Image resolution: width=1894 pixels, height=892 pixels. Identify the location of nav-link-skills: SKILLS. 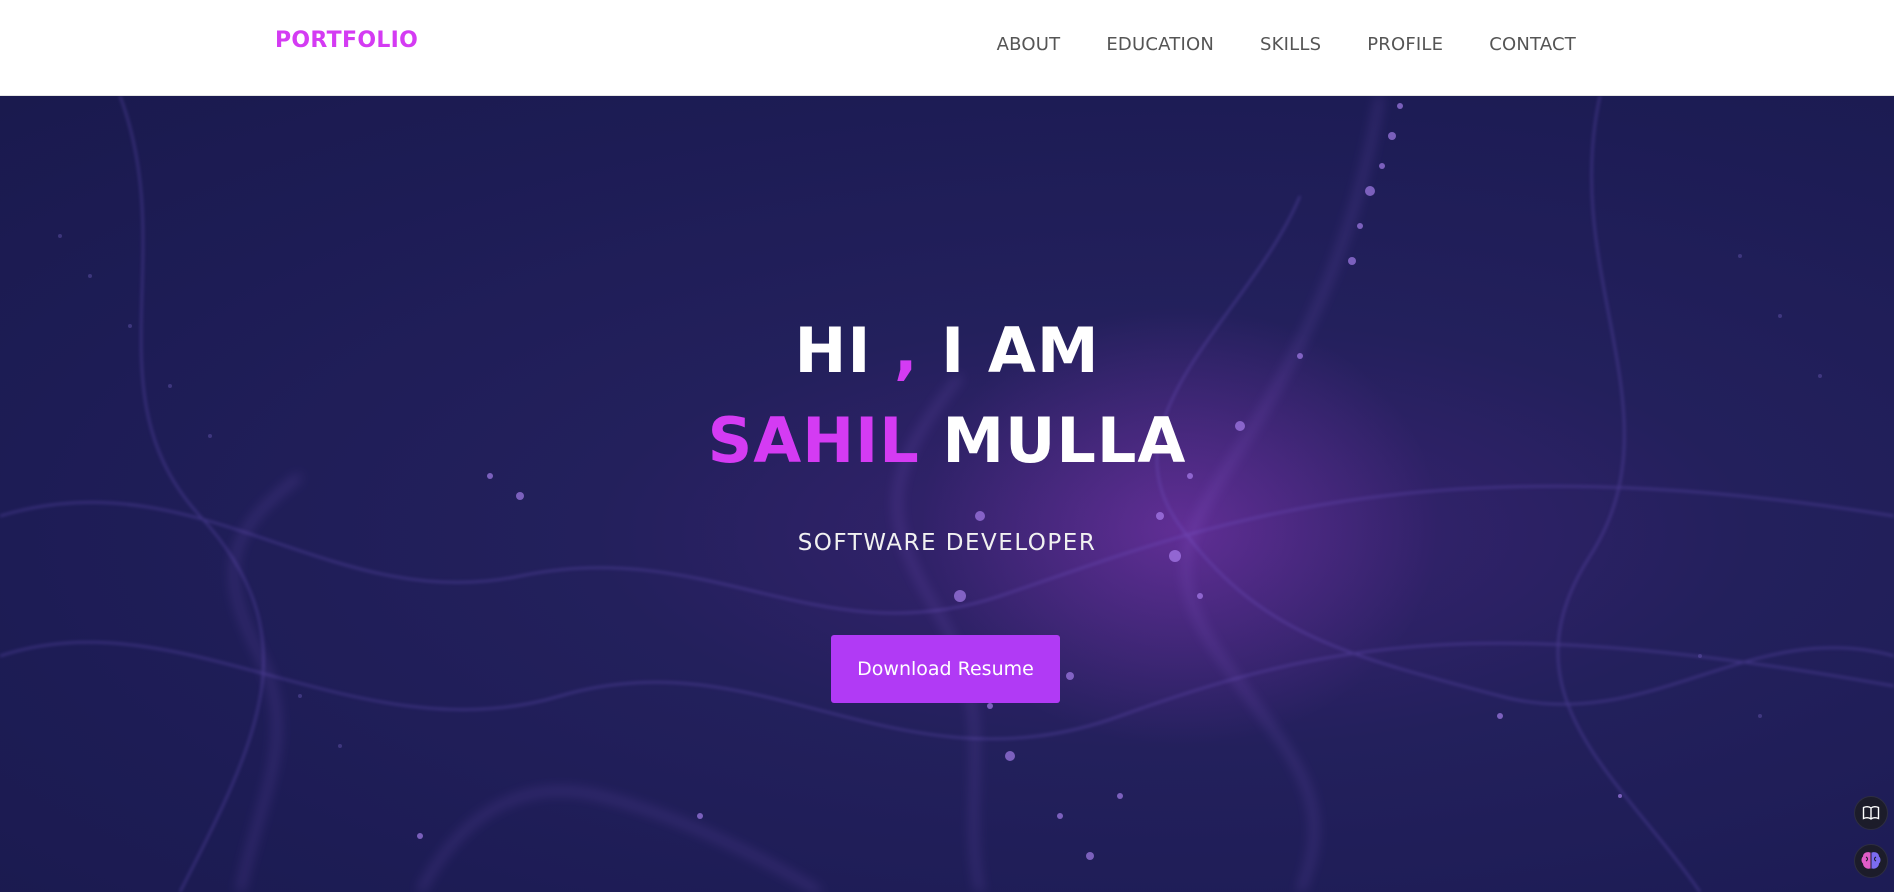
(1290, 44).